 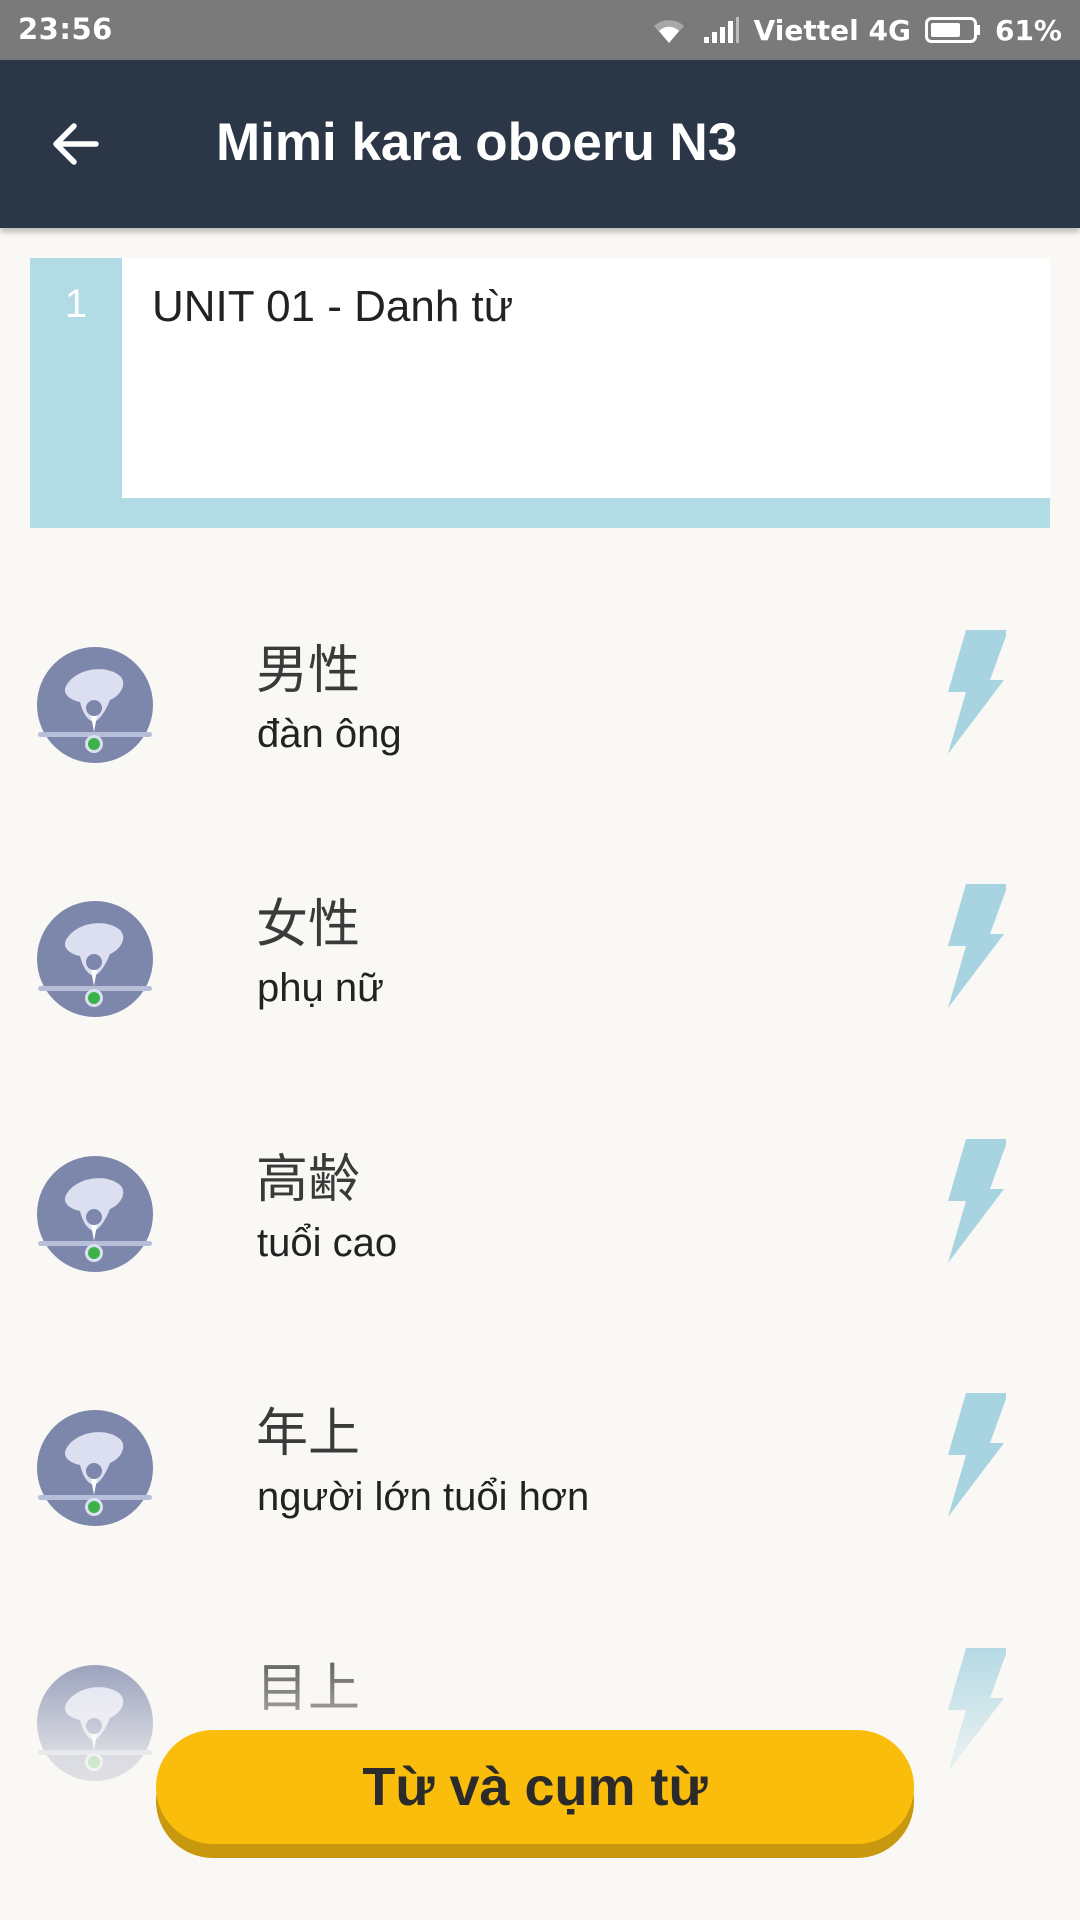 What do you see at coordinates (721, 30) in the screenshot?
I see `signal-icon` at bounding box center [721, 30].